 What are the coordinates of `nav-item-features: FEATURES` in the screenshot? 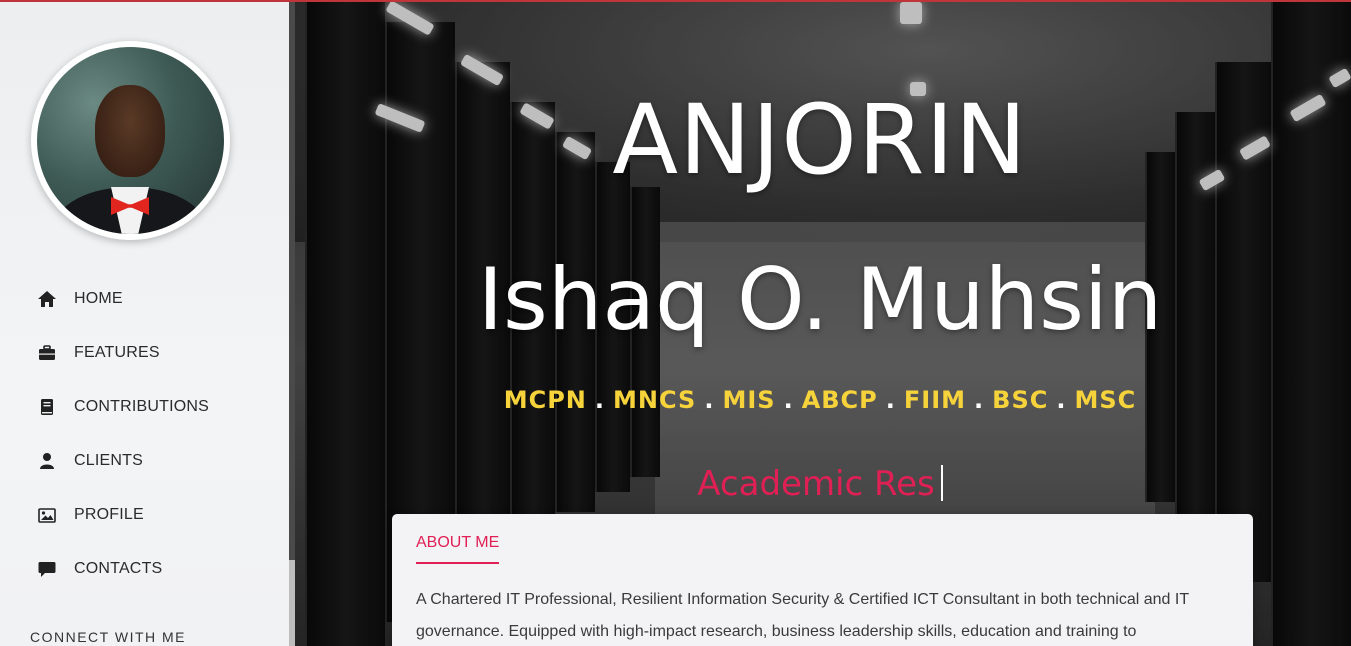 It's located at (145, 353).